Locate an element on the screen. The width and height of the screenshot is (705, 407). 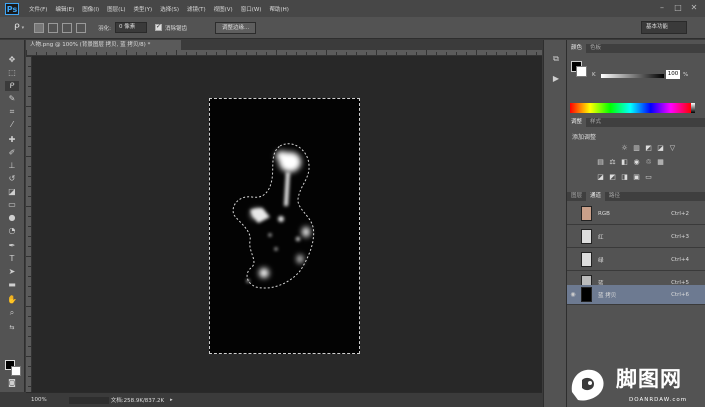
healing-brush-icon: ✚ is located at coordinates (12, 140).